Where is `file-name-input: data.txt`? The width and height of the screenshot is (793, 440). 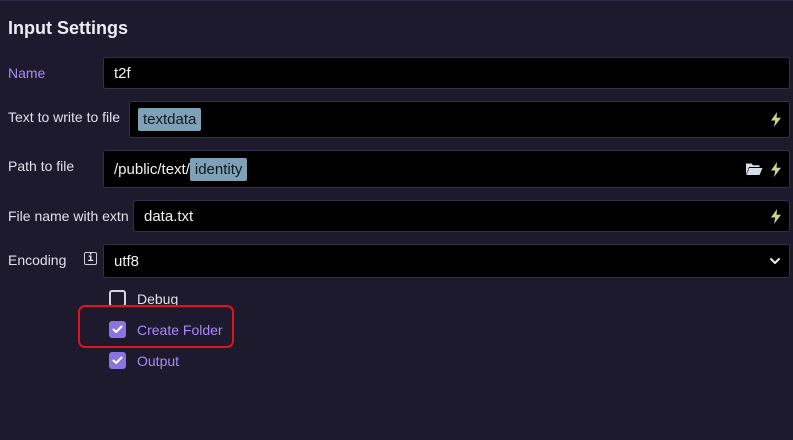 file-name-input: data.txt is located at coordinates (461, 216).